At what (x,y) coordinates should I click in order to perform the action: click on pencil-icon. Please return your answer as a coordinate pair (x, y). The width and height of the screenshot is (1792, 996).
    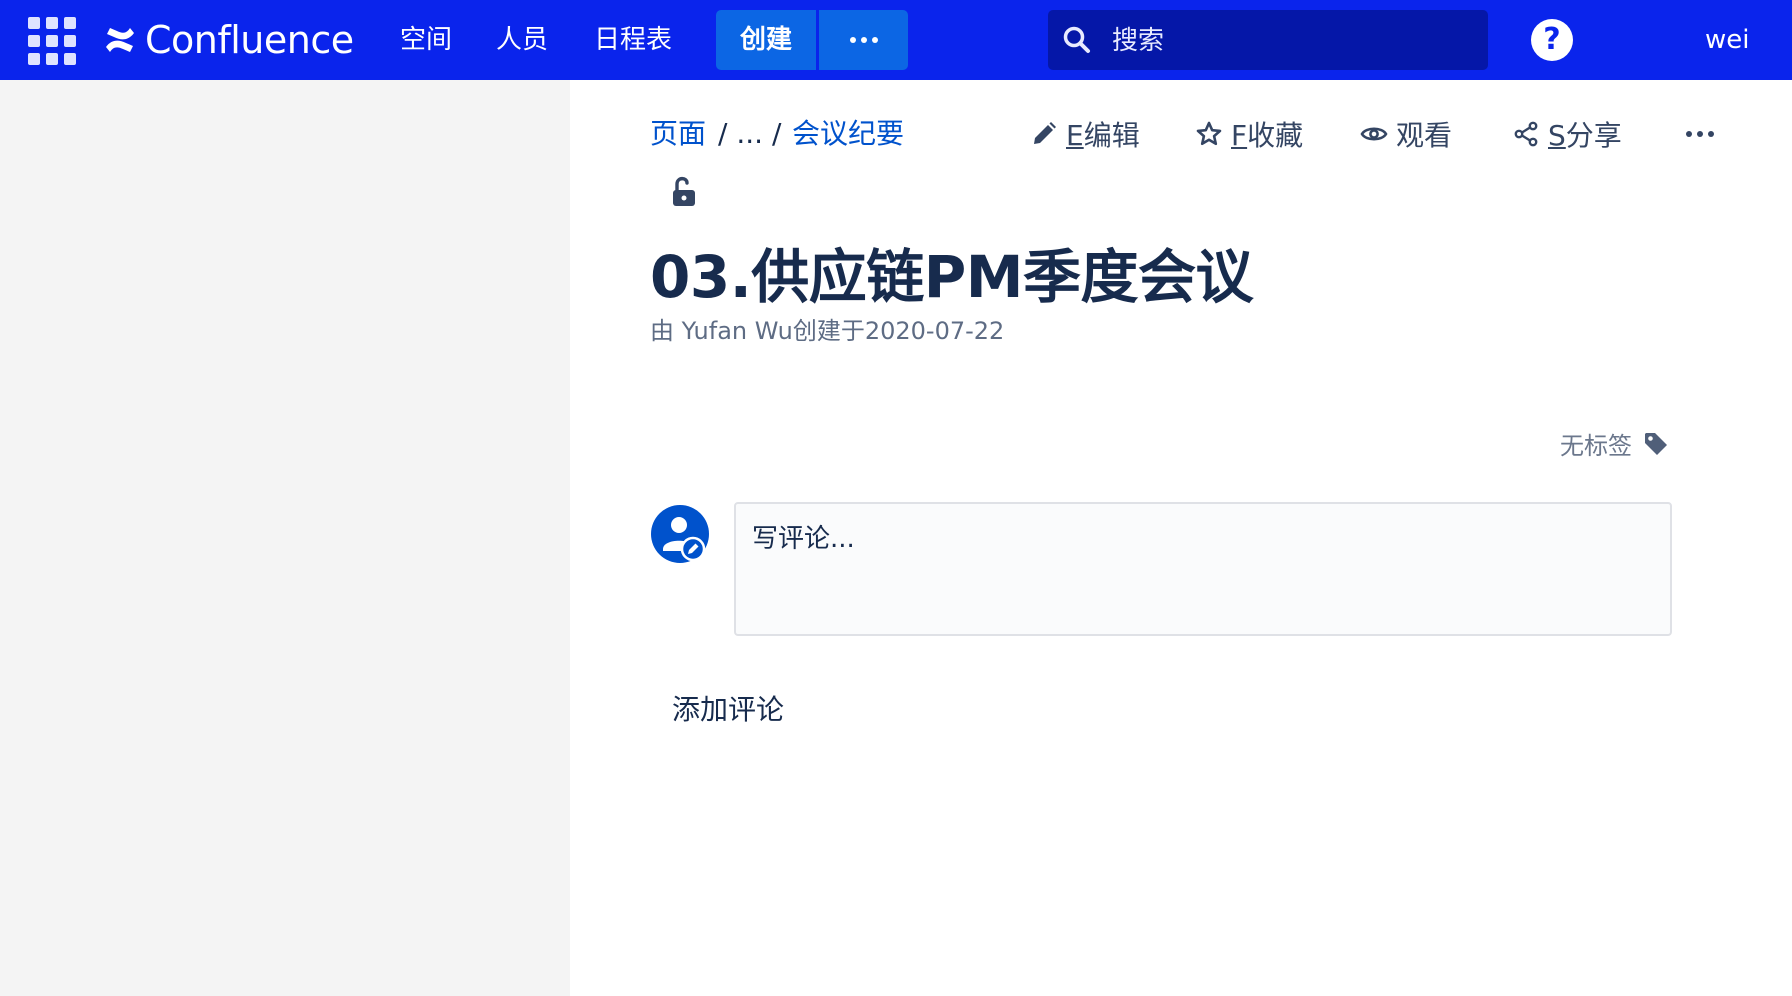
    Looking at the image, I should click on (1045, 133).